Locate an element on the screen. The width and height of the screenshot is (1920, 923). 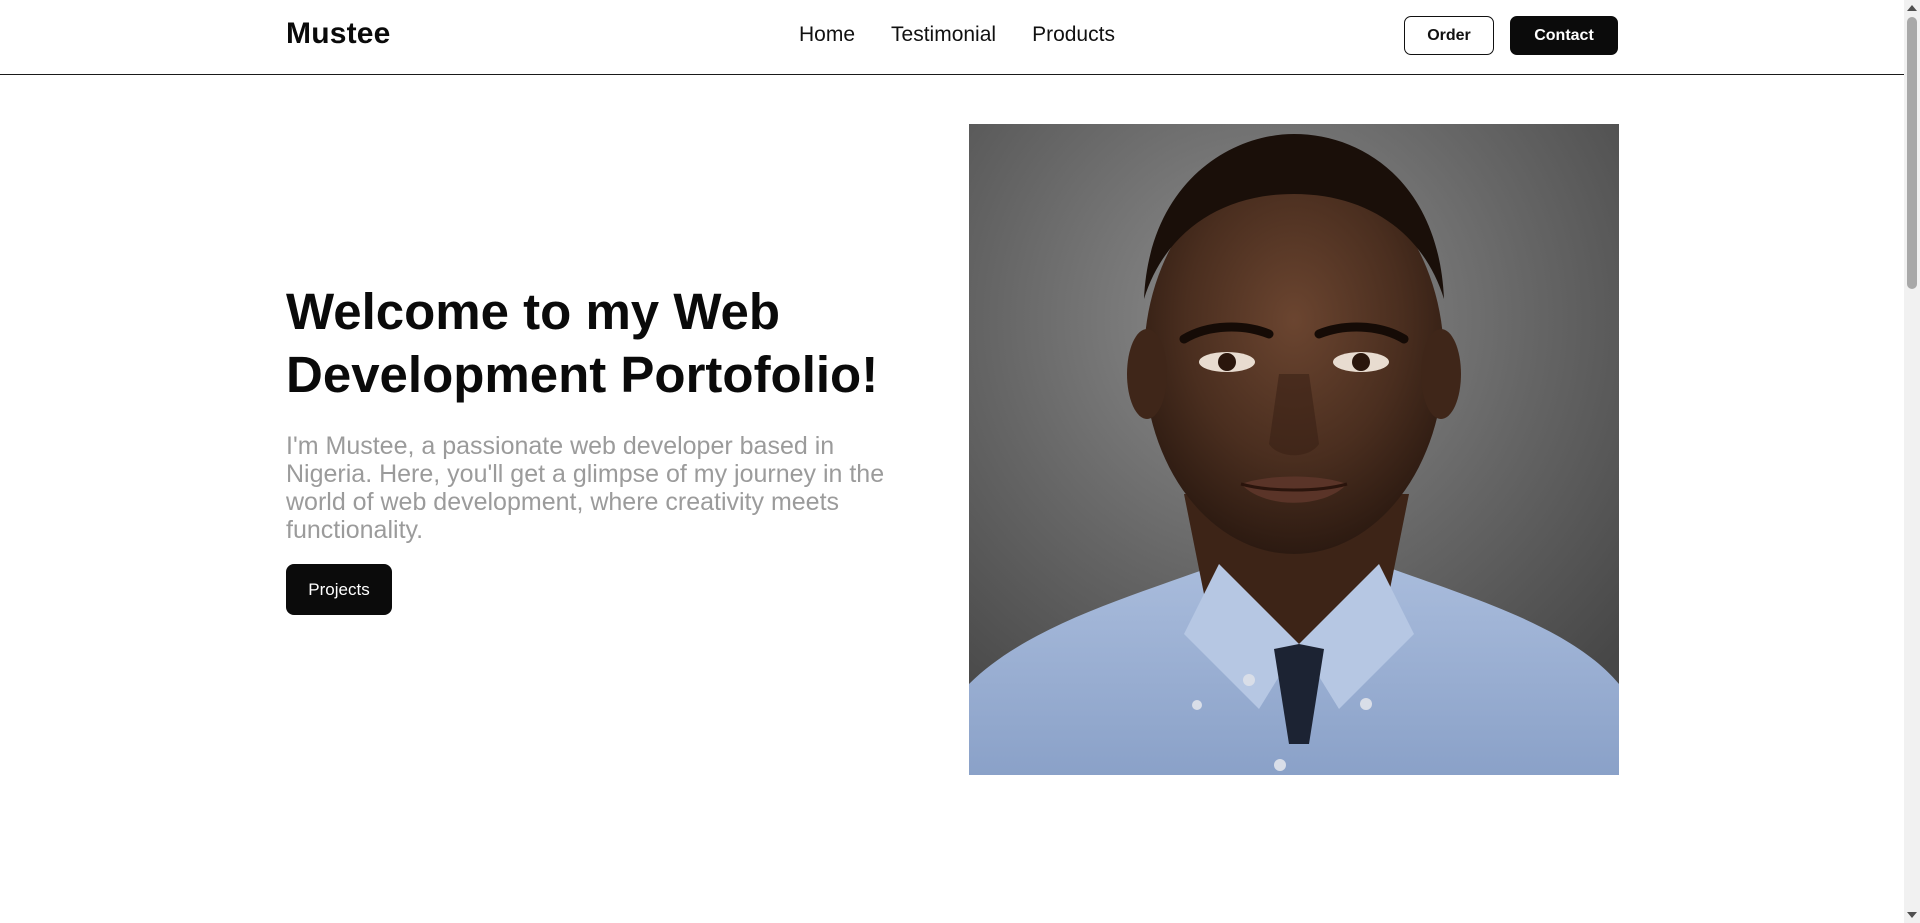
order-button: Order is located at coordinates (1449, 35).